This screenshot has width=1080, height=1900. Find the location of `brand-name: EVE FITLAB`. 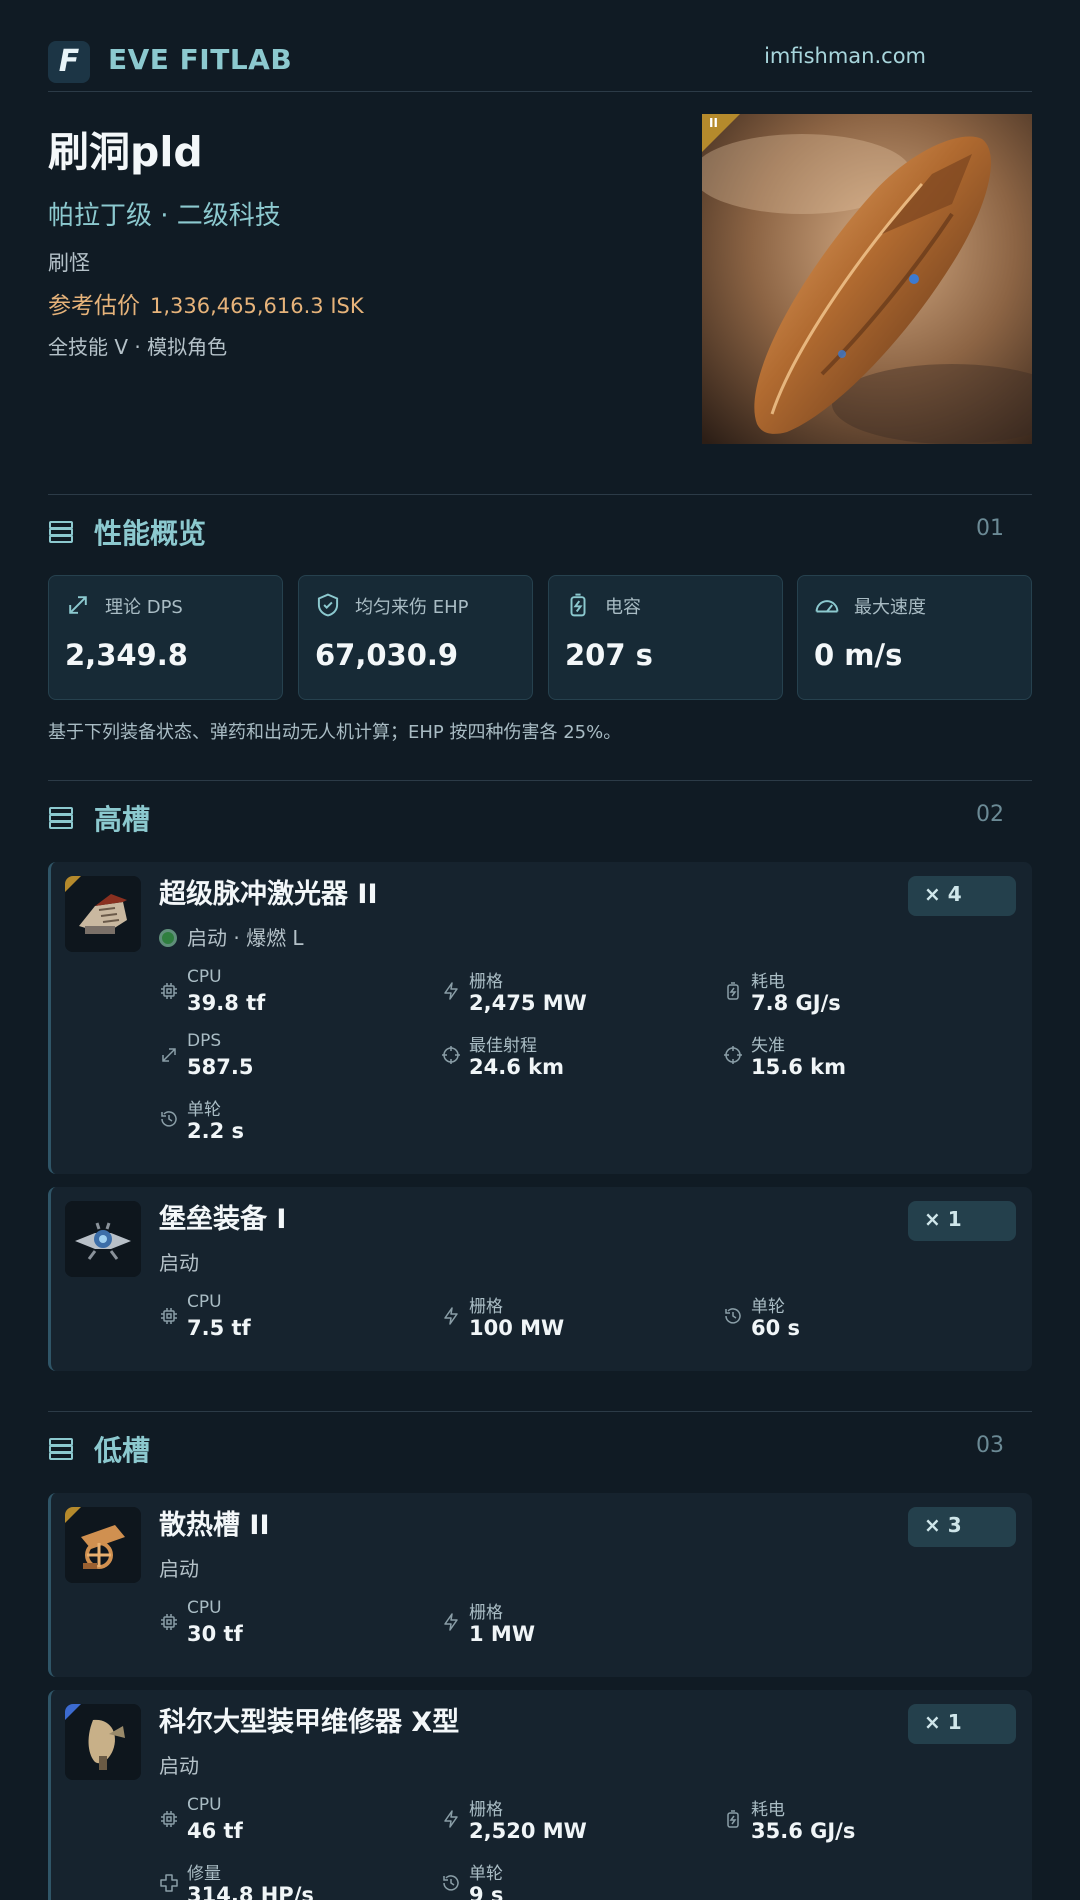

brand-name: EVE FITLAB is located at coordinates (200, 59).